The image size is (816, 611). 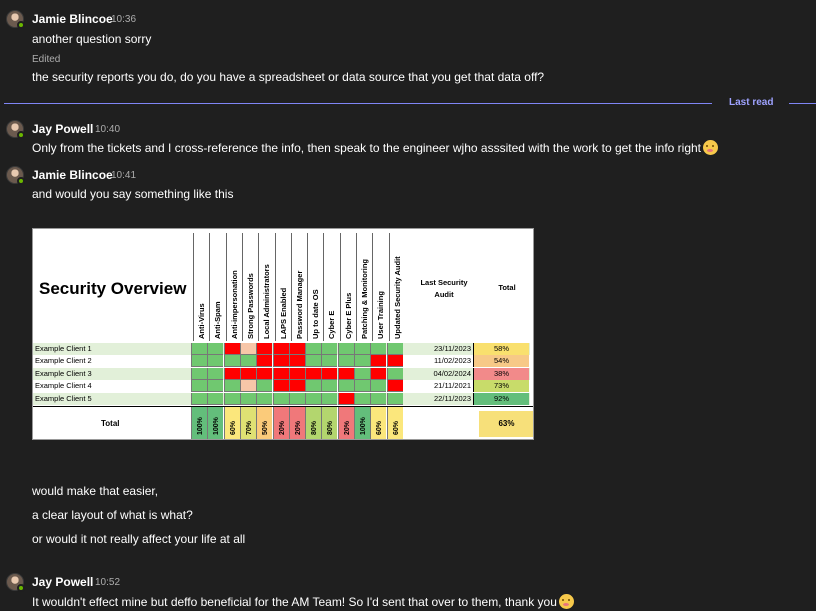 I want to click on audit-date: 23/11/2023, so click(x=452, y=348).